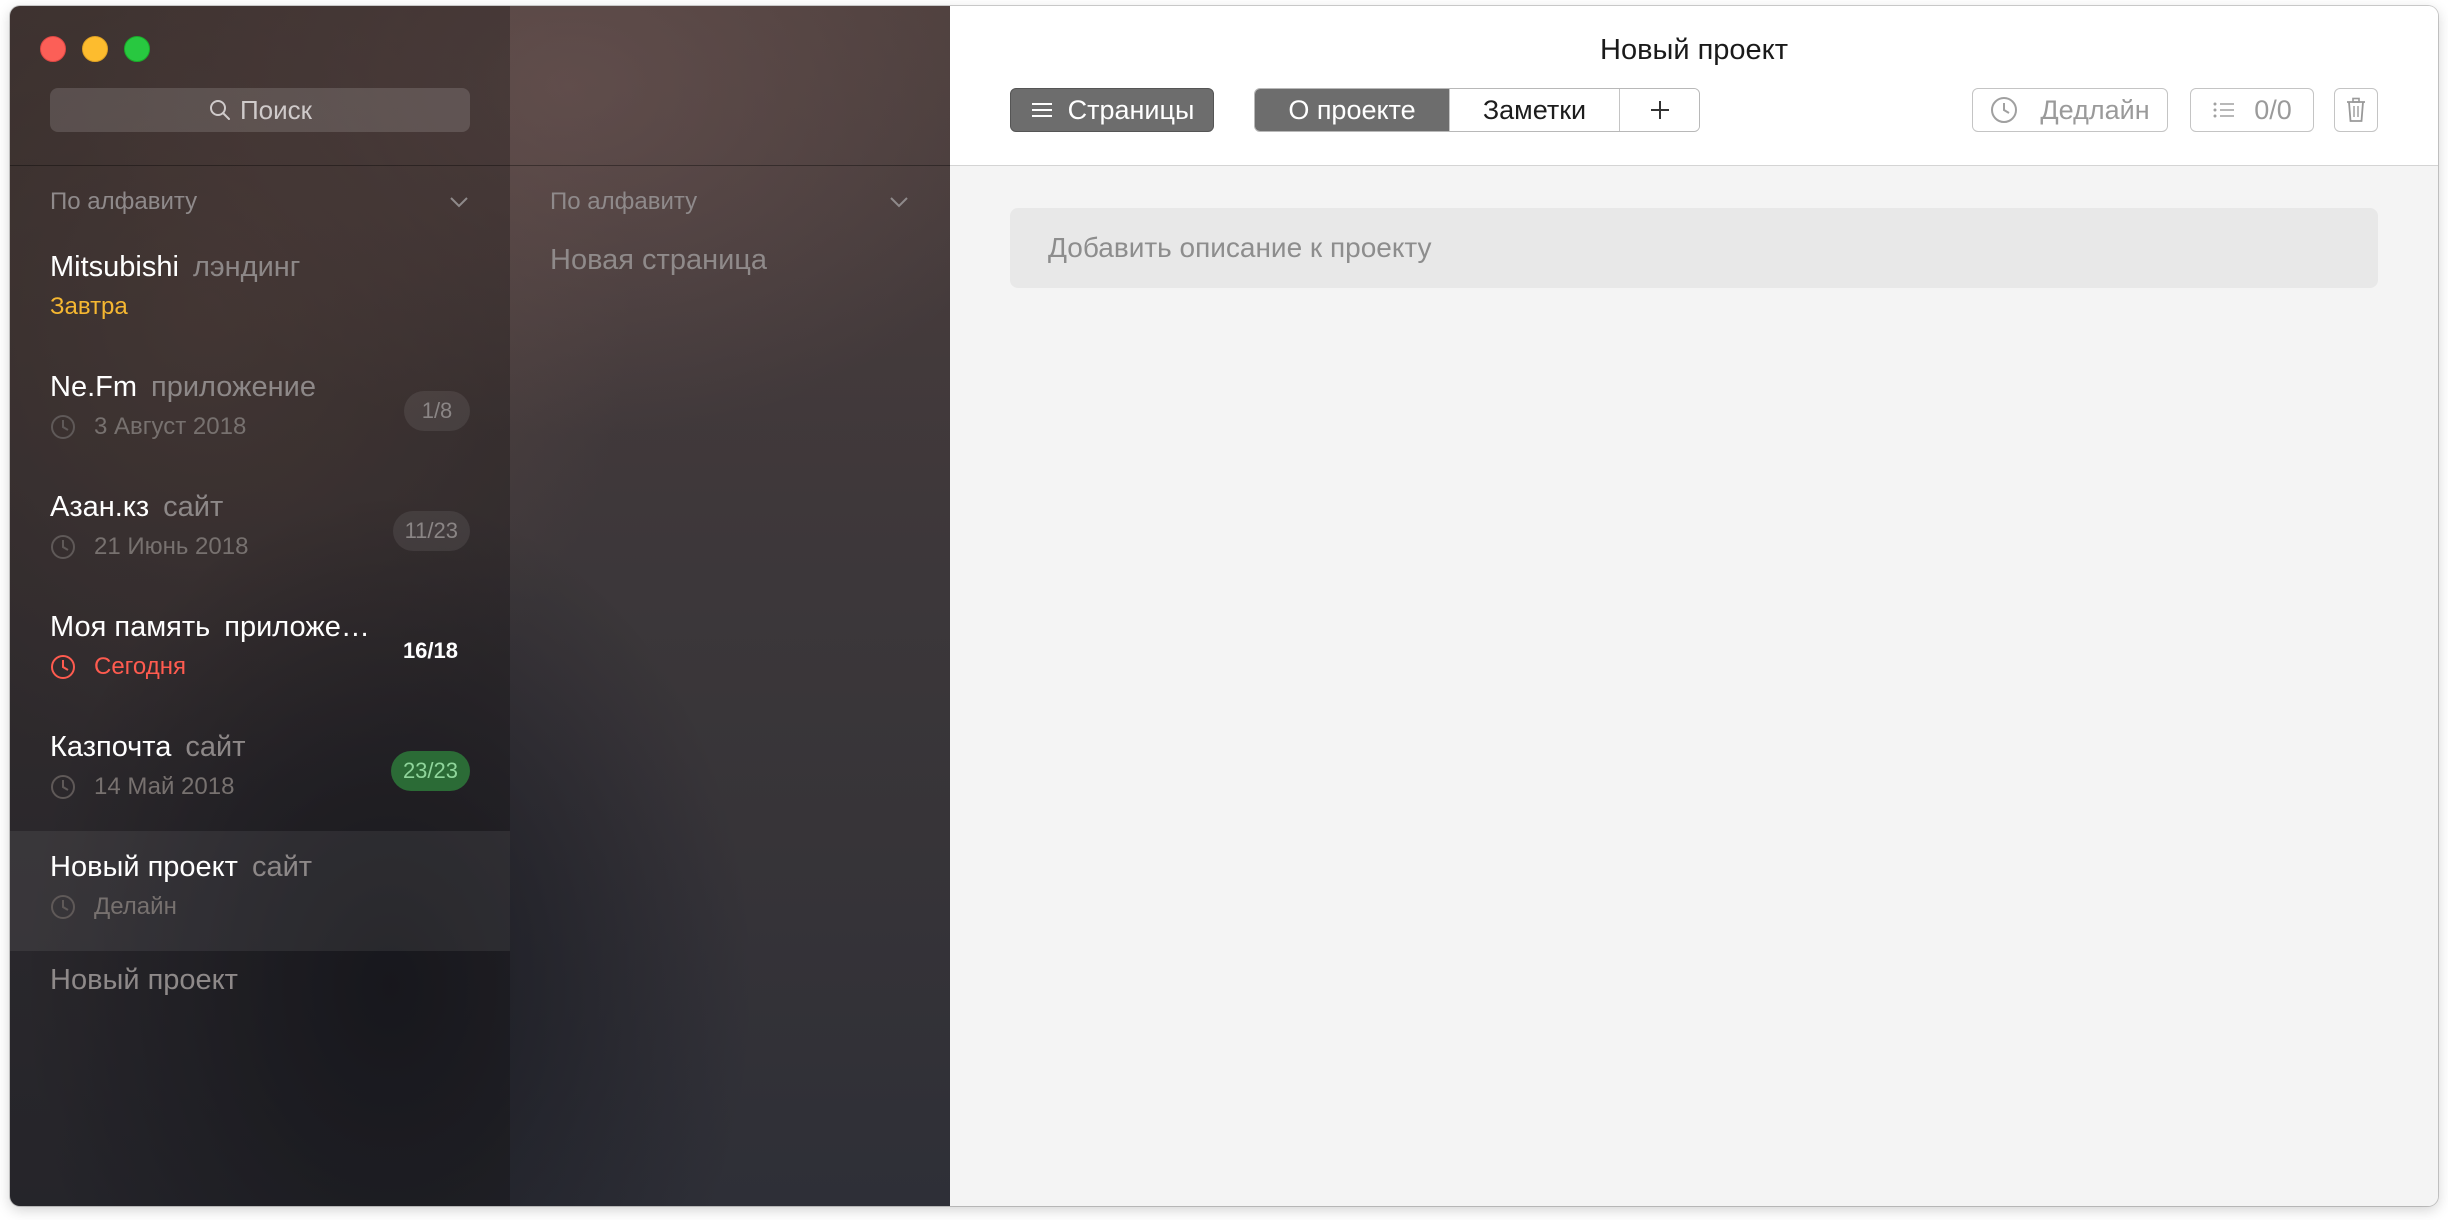  Describe the element at coordinates (1240, 247) in the screenshot. I see `description-placeholder: Добавить описание к проекту` at that location.